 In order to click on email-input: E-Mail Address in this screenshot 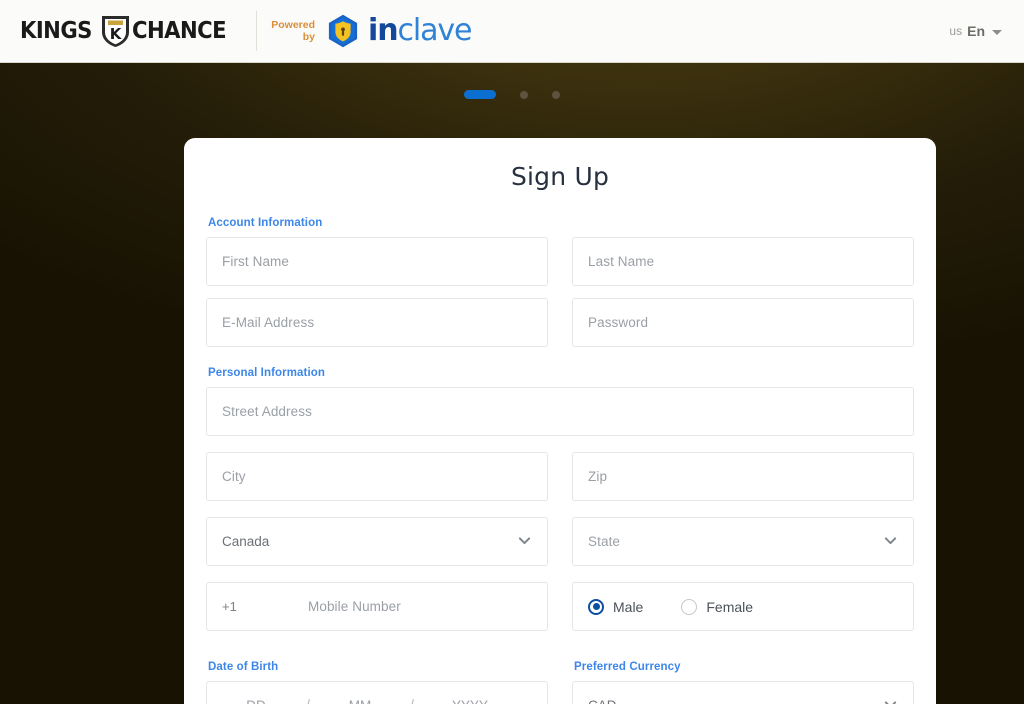, I will do `click(377, 322)`.